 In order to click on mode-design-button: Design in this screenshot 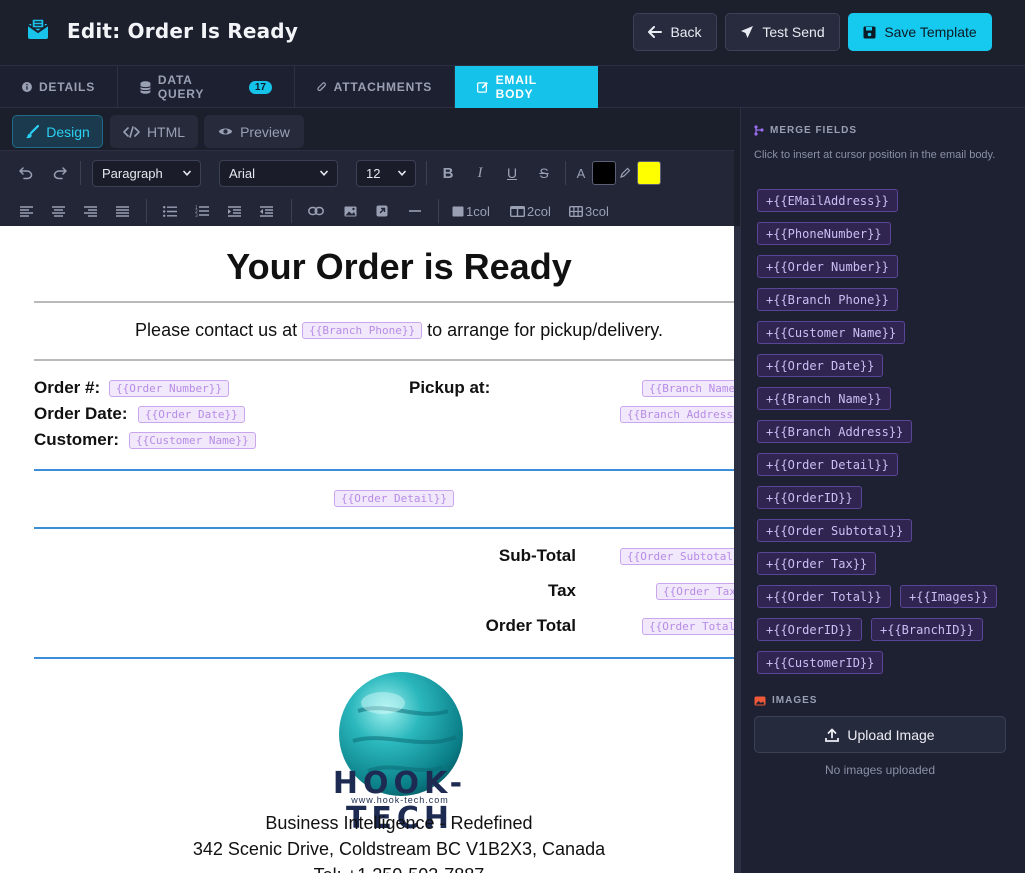, I will do `click(57, 131)`.